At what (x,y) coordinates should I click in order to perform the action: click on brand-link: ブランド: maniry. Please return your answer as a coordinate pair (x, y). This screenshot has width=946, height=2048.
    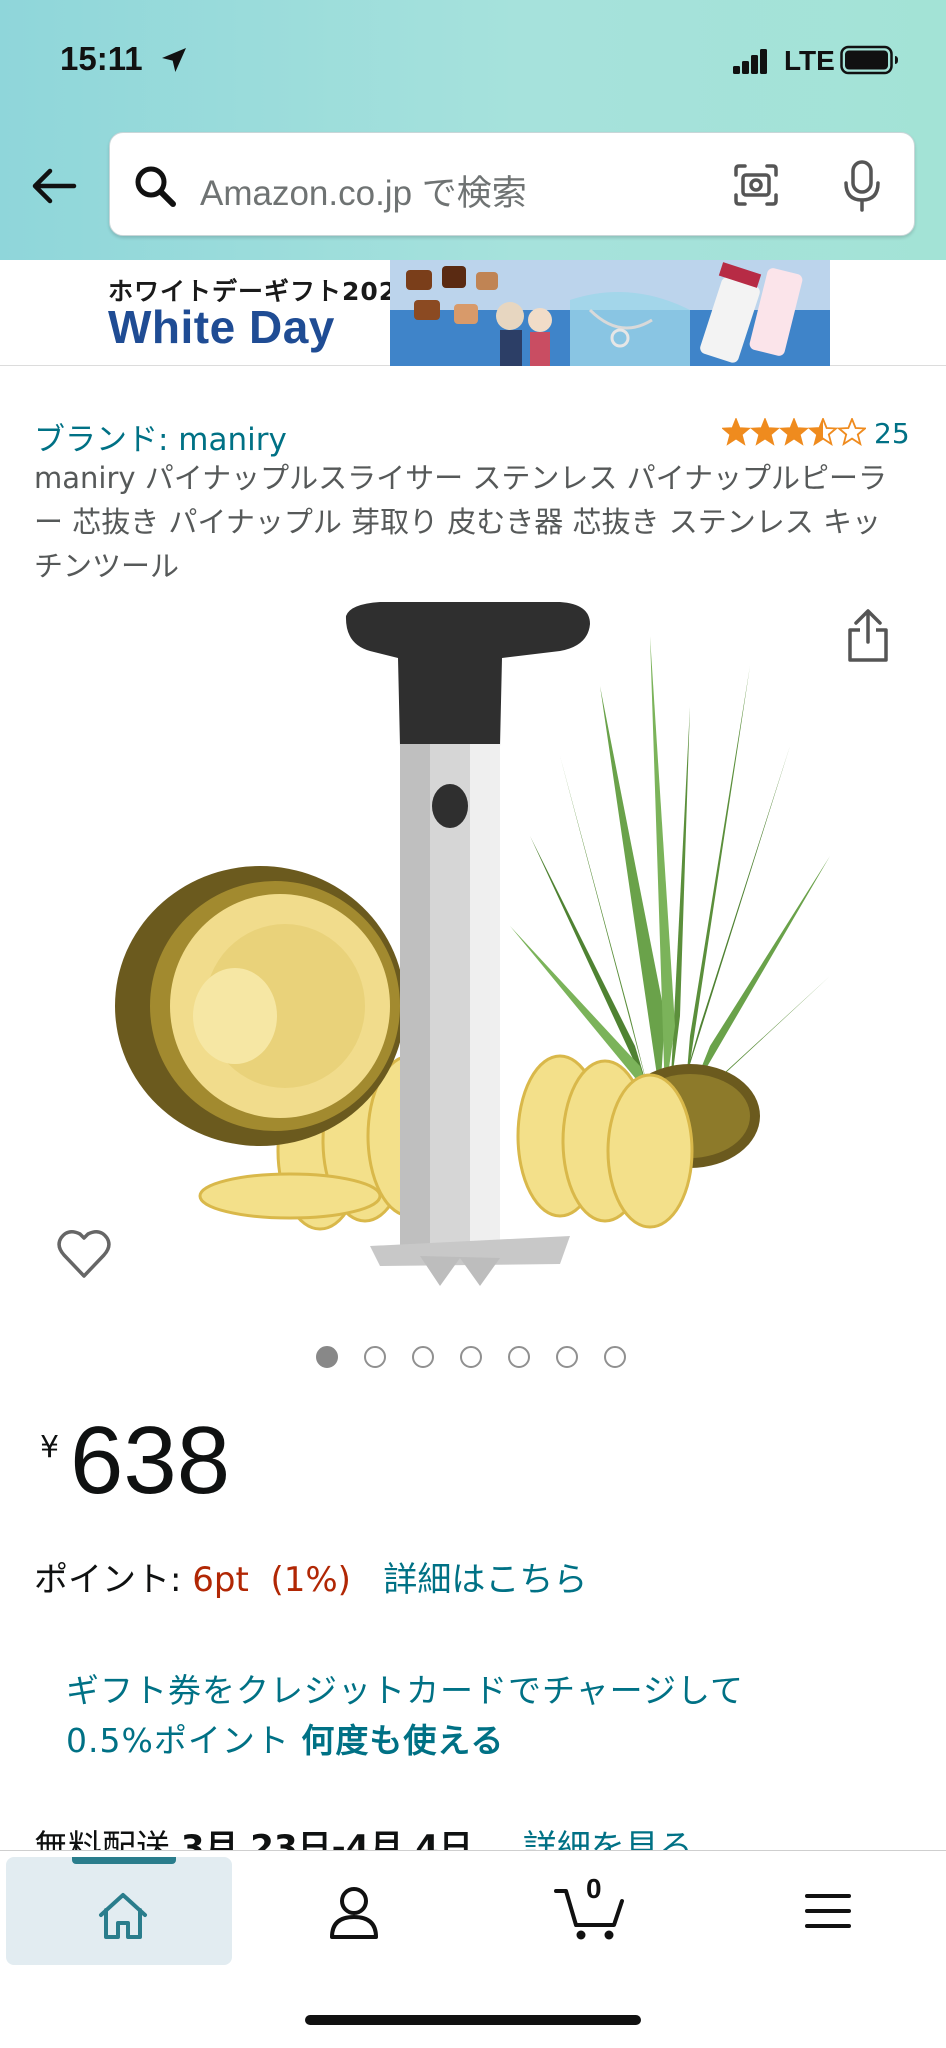
    Looking at the image, I should click on (160, 436).